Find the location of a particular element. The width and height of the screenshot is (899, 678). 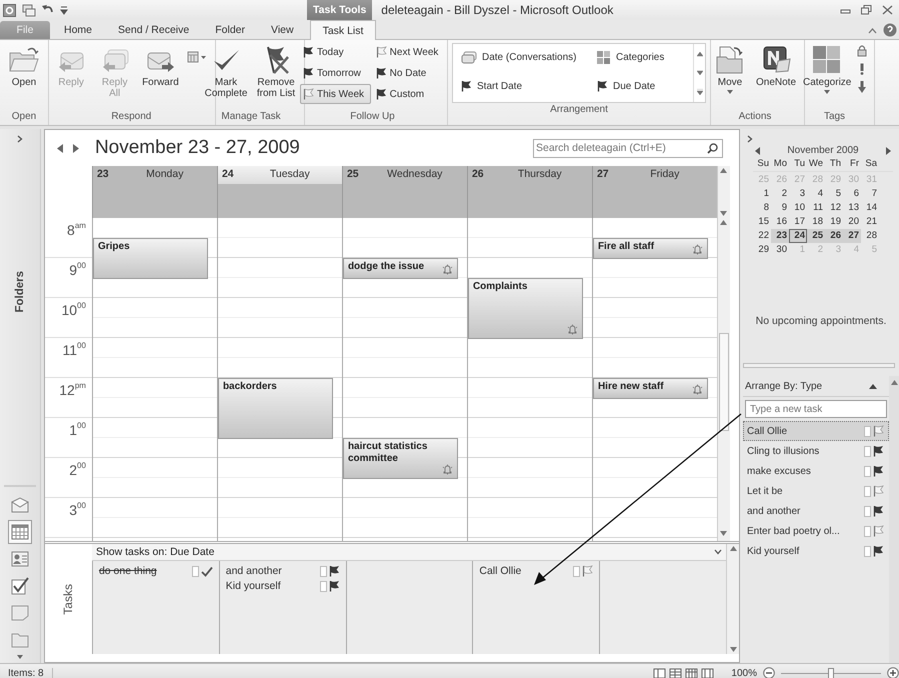

search-icon is located at coordinates (712, 148).